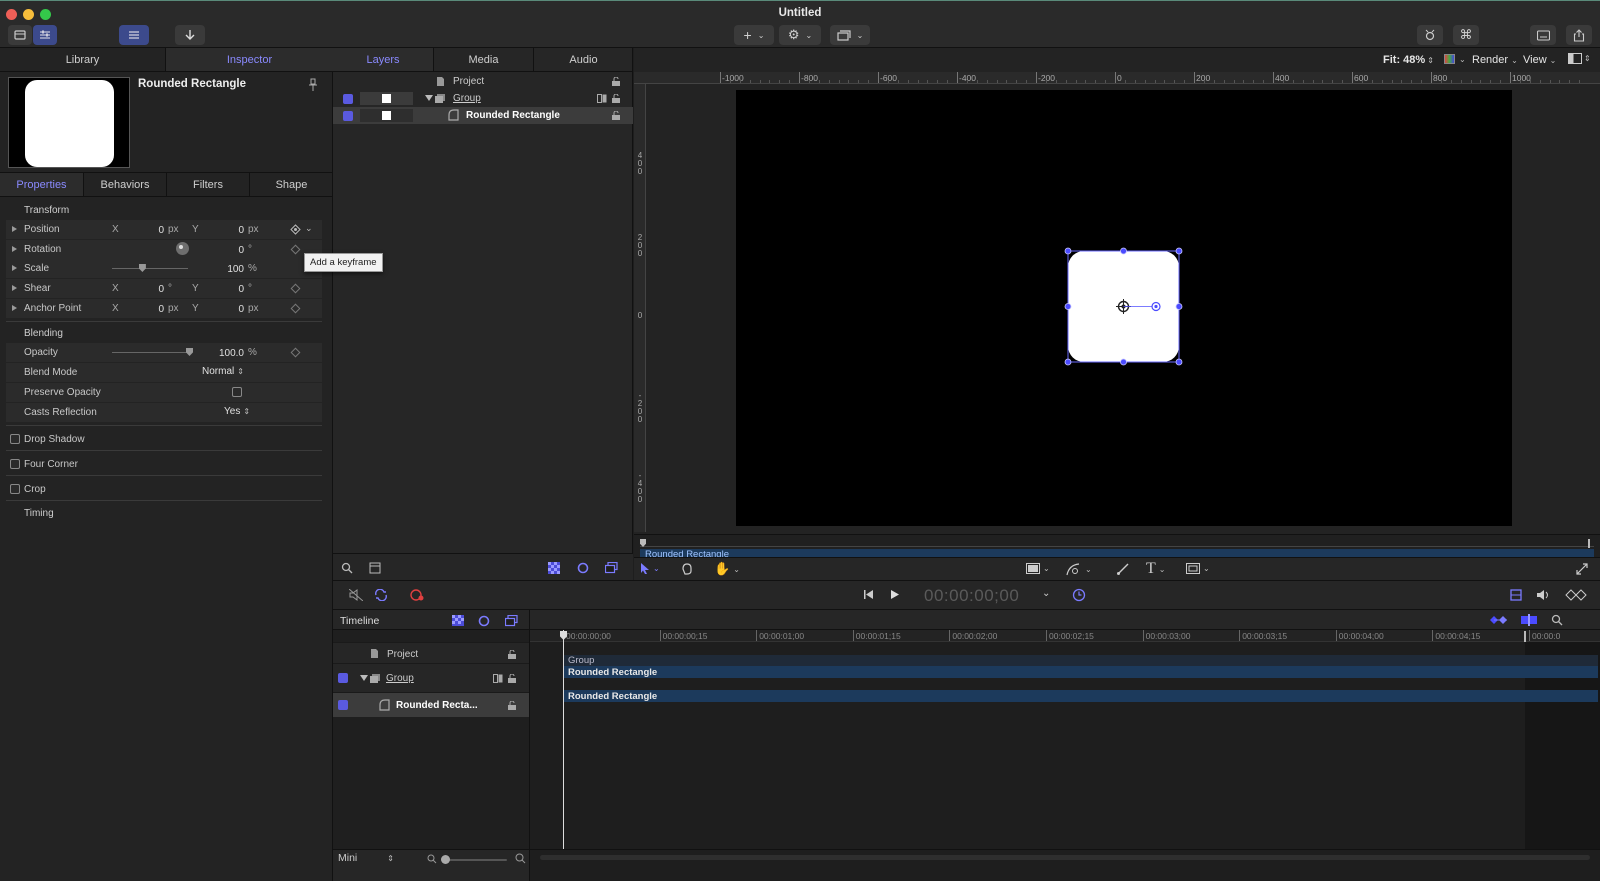 The width and height of the screenshot is (1600, 881). Describe the element at coordinates (152, 352) in the screenshot. I see `opacity-slider` at that location.